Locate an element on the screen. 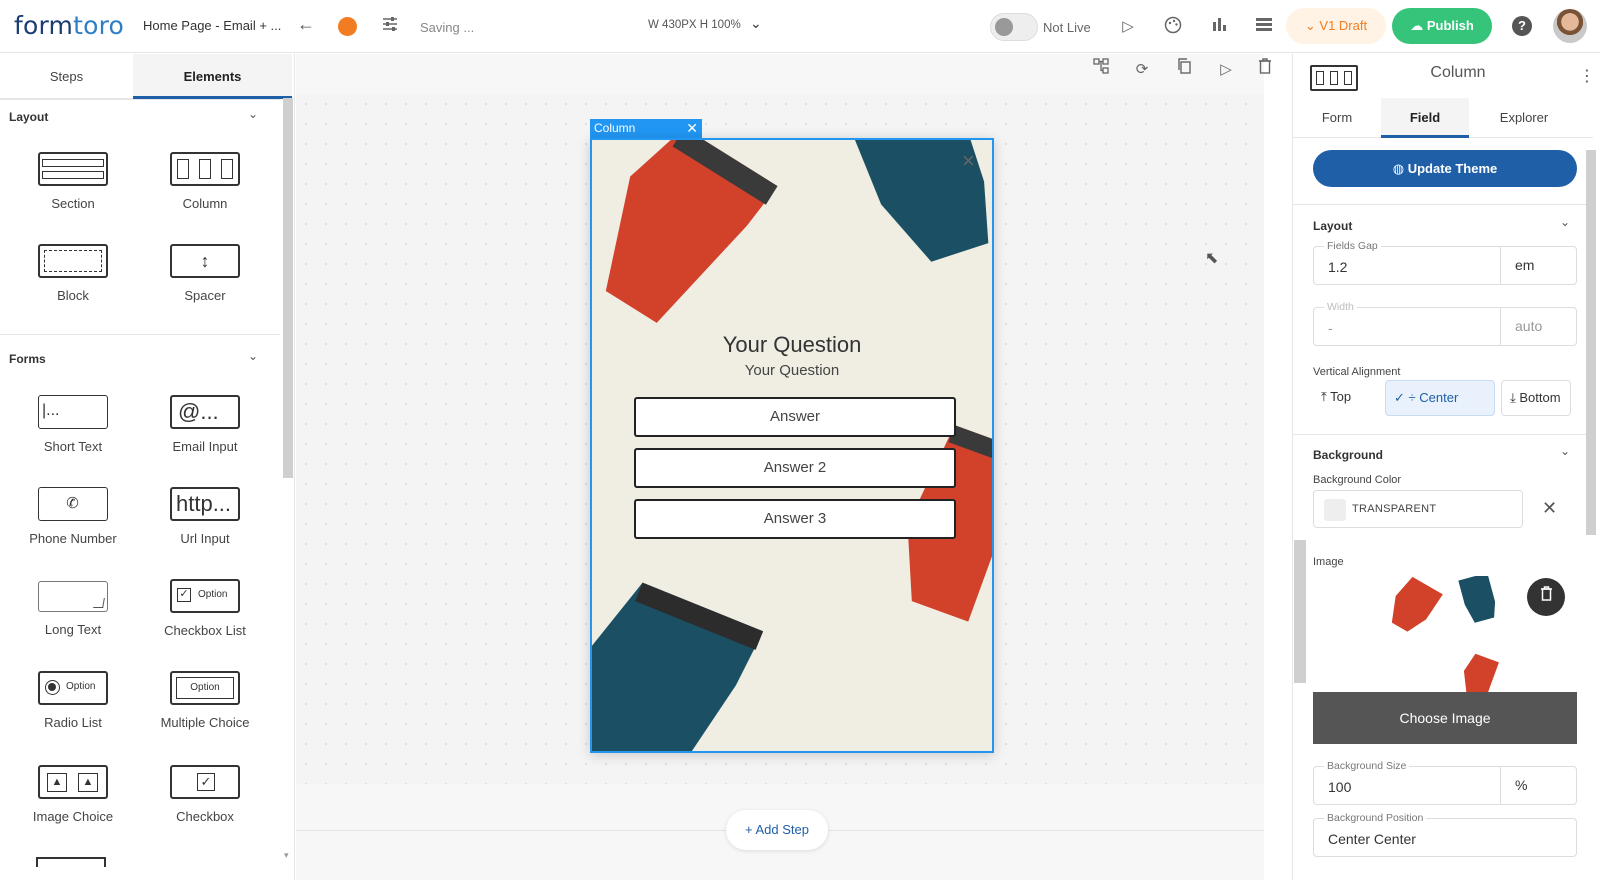  close-icon: × is located at coordinates (968, 161).